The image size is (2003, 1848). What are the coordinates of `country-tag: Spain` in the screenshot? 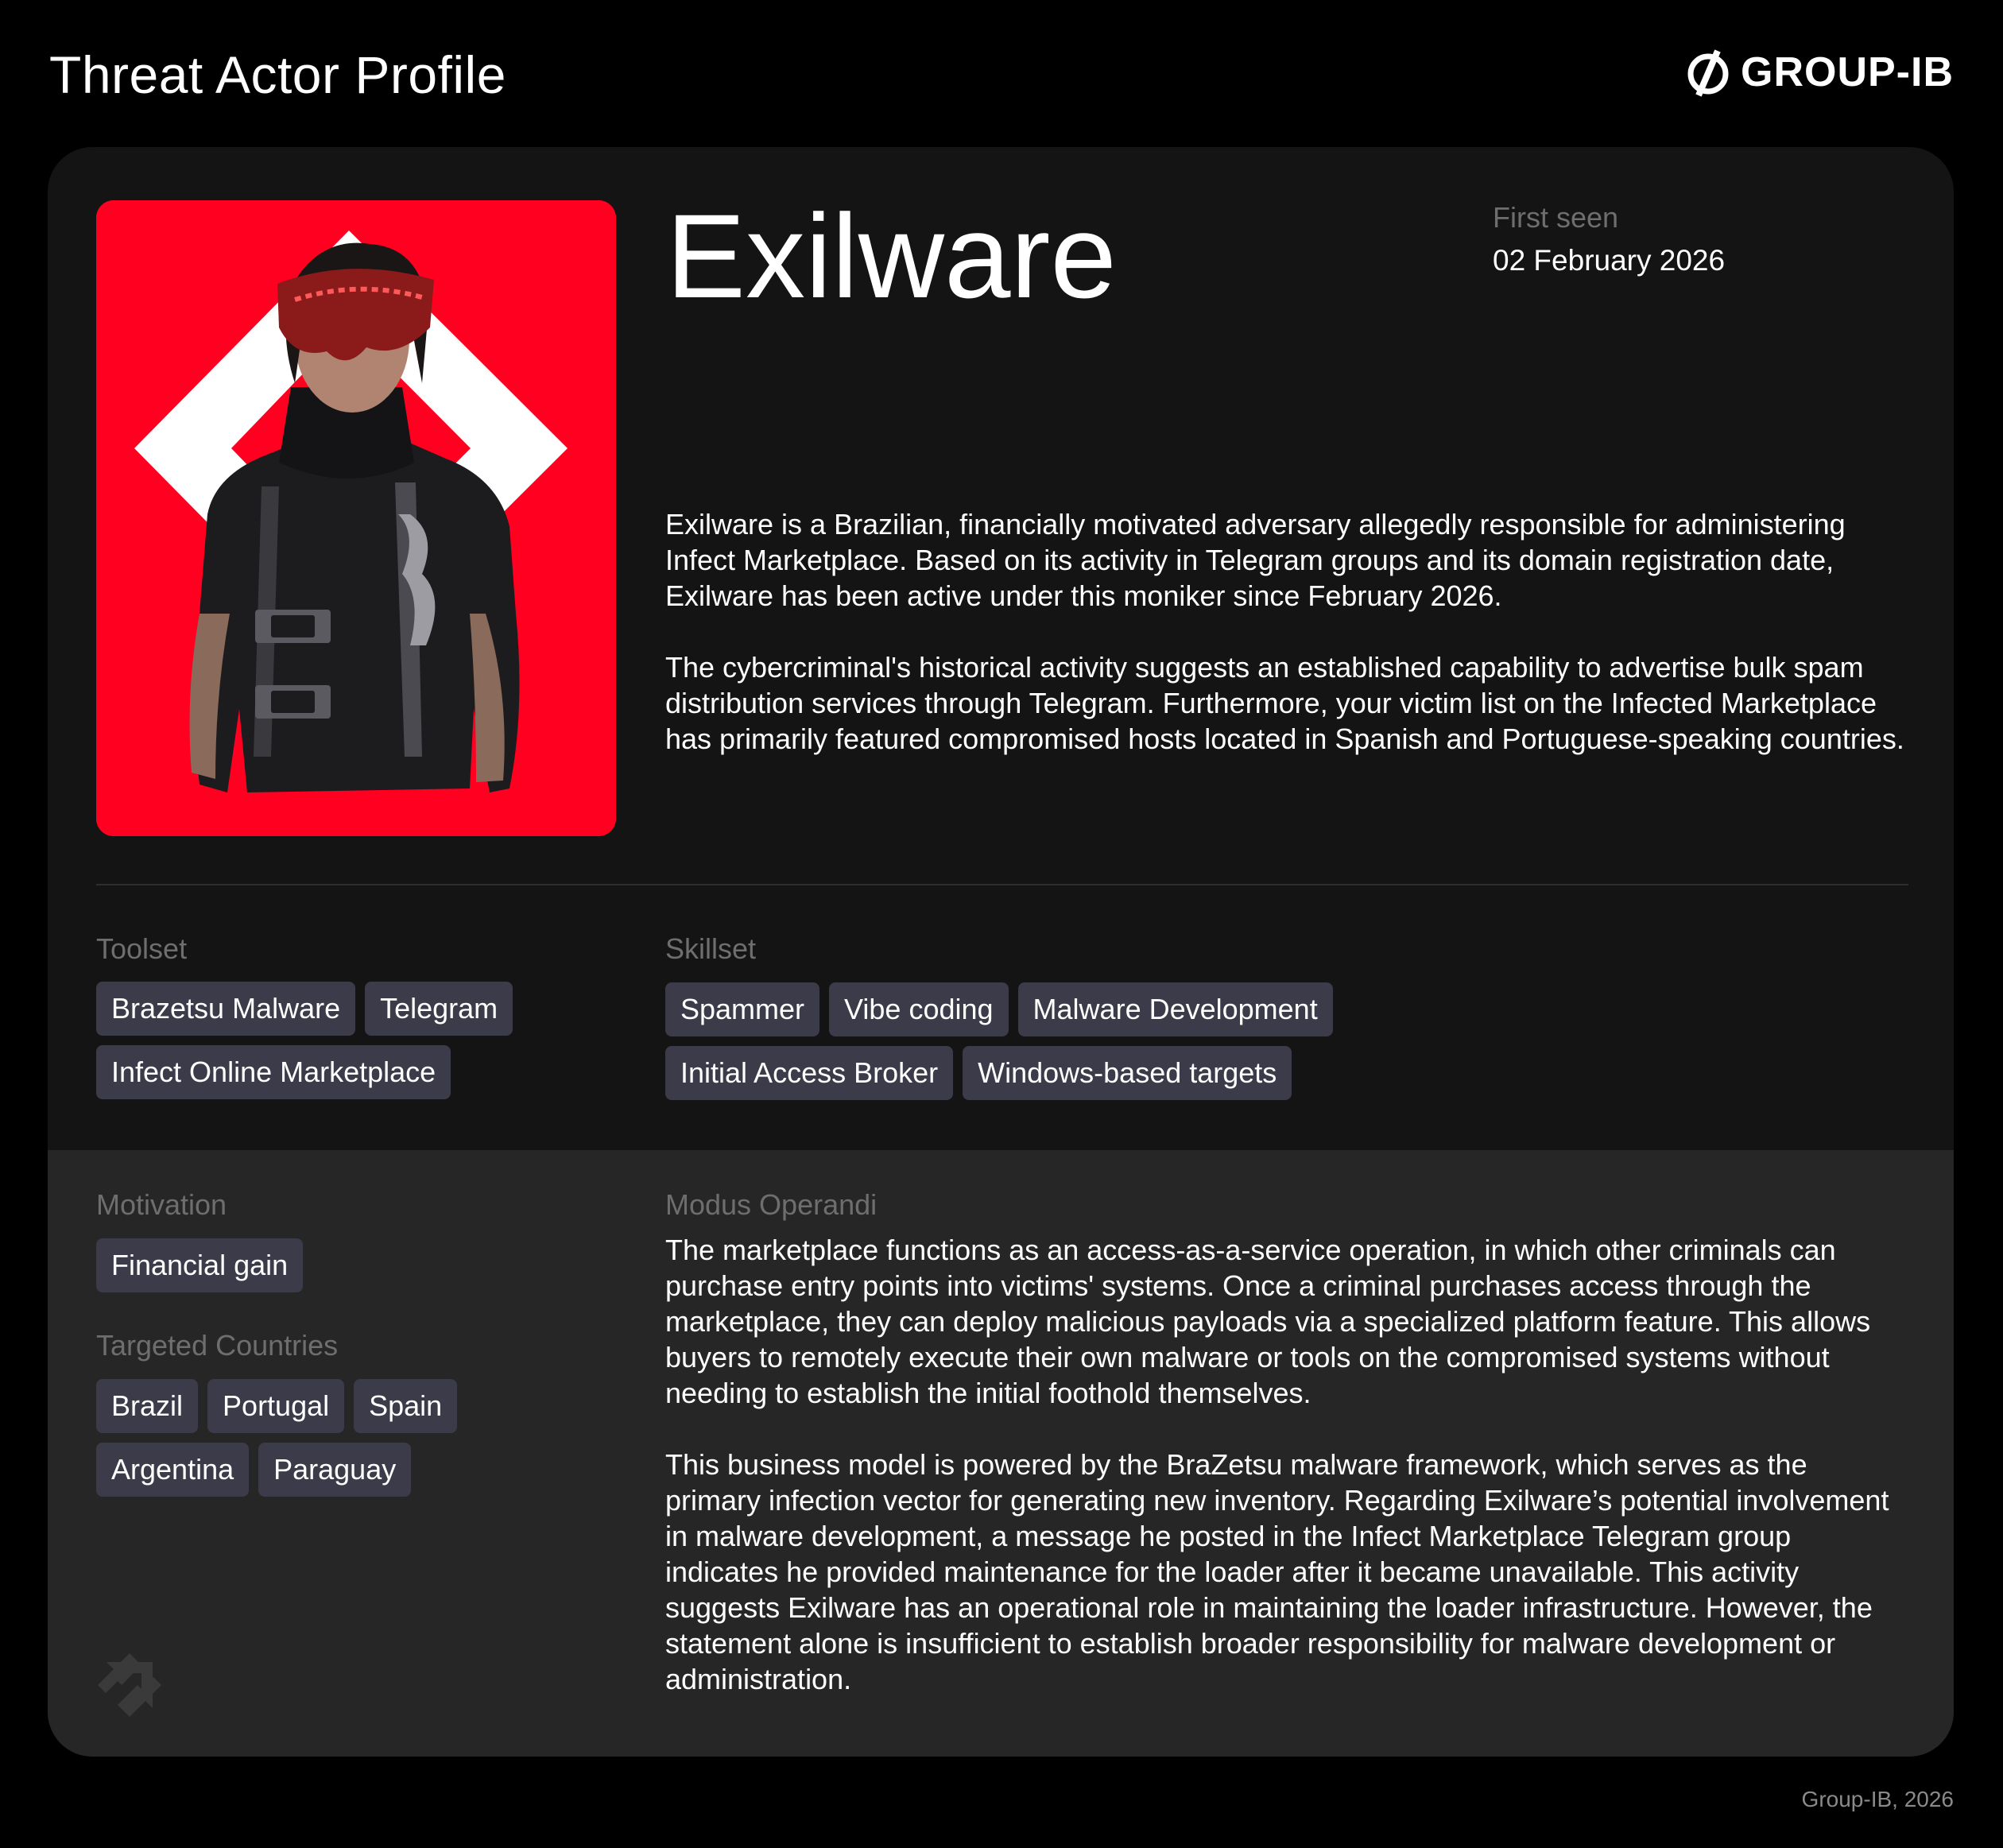 It's located at (406, 1406).